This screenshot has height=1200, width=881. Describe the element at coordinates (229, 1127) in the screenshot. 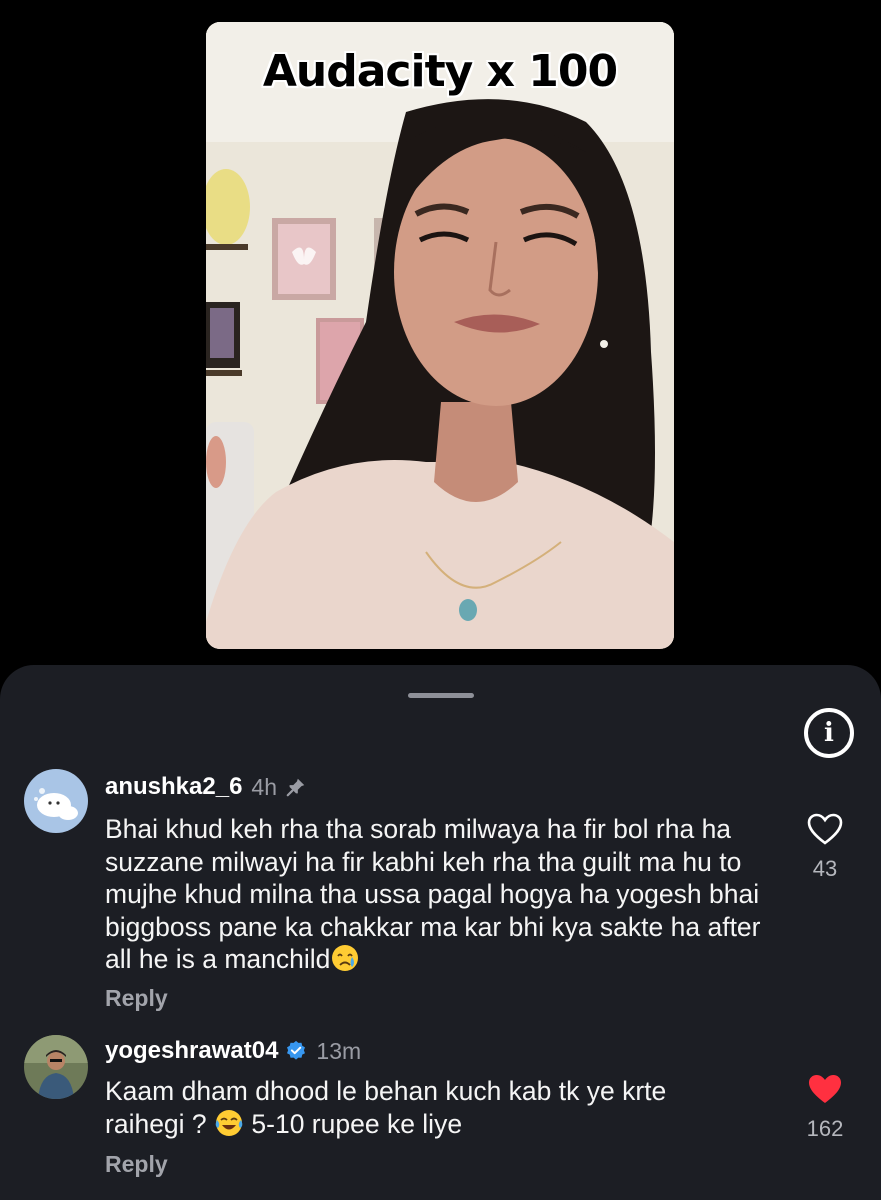

I see `tears-of-joy-emoji-icon` at that location.